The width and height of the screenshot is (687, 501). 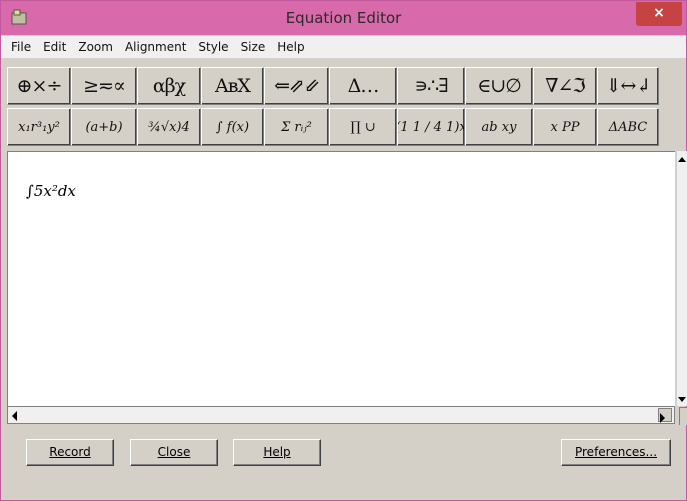 I want to click on record-button-label: Record, so click(x=70, y=452).